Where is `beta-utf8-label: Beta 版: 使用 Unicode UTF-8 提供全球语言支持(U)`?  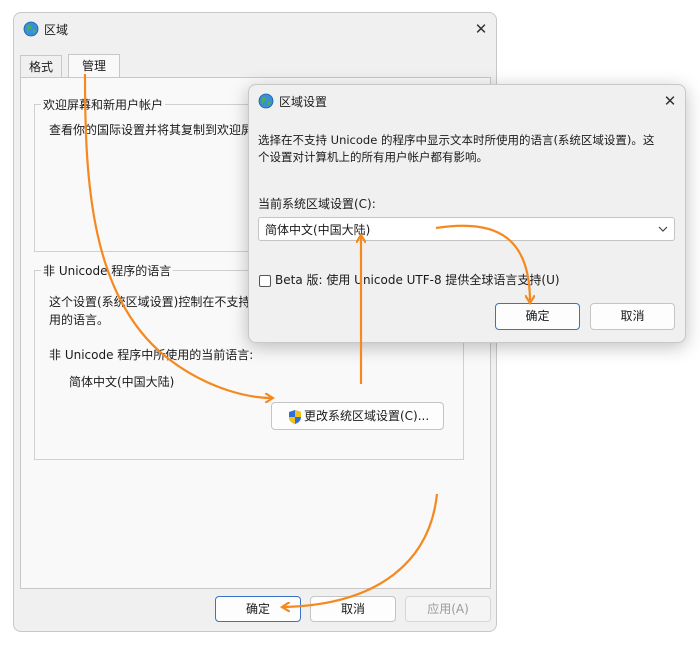 beta-utf8-label: Beta 版: 使用 Unicode UTF-8 提供全球语言支持(U) is located at coordinates (417, 280).